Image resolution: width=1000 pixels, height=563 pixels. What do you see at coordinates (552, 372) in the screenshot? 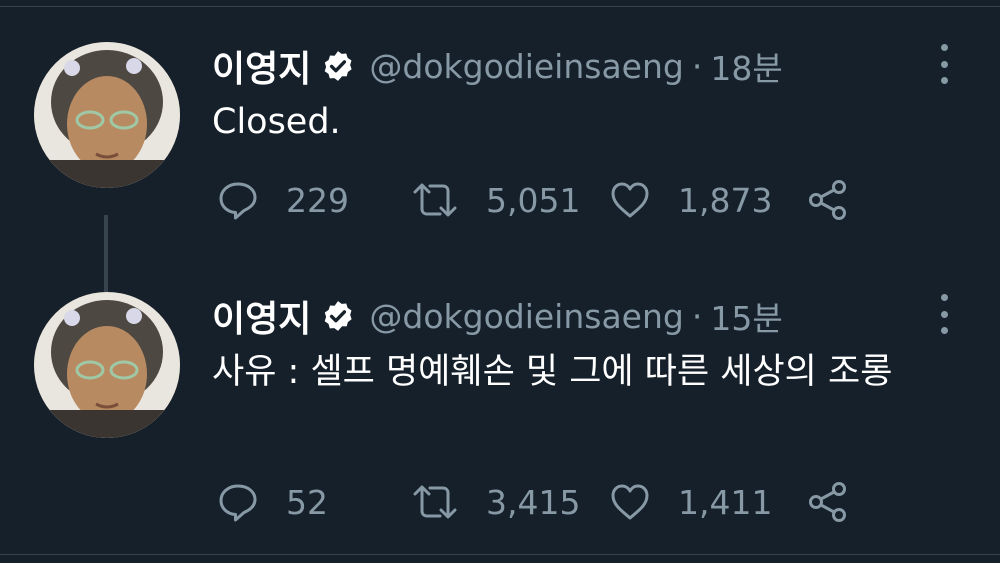
I see `tweet-text: 사유 : 셀프 명예훼손 및 그에 따른 세상의 조롱` at bounding box center [552, 372].